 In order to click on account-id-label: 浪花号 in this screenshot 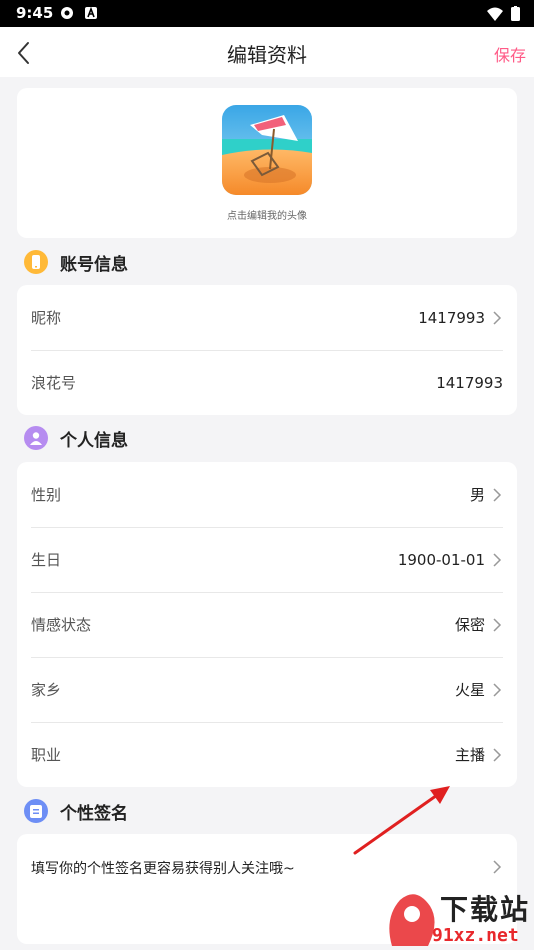, I will do `click(54, 383)`.